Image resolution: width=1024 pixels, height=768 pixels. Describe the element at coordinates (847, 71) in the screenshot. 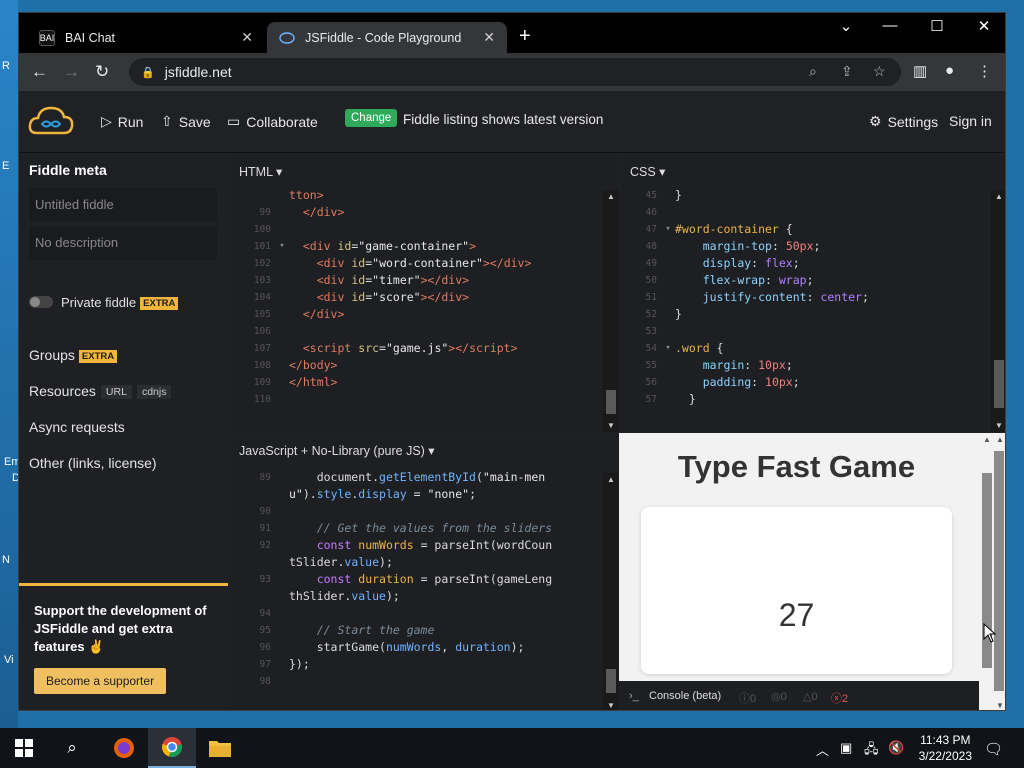

I see `share-icon: ⇪` at that location.